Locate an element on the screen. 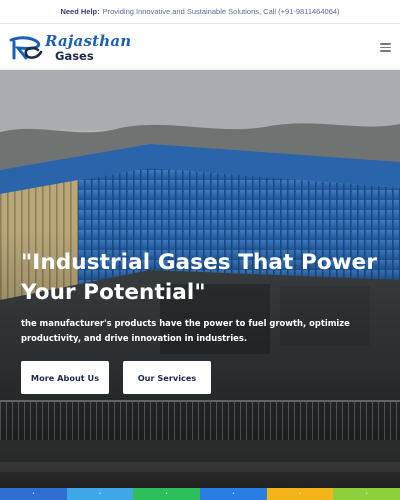  phone-share-button: • is located at coordinates (300, 494).